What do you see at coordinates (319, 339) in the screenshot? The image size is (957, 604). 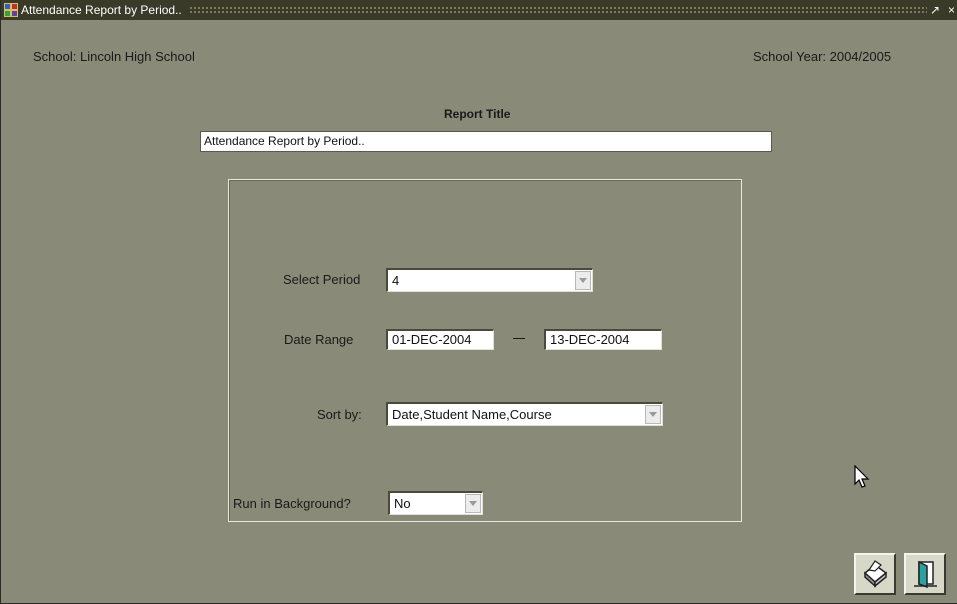 I see `date-range-label: Date Range` at bounding box center [319, 339].